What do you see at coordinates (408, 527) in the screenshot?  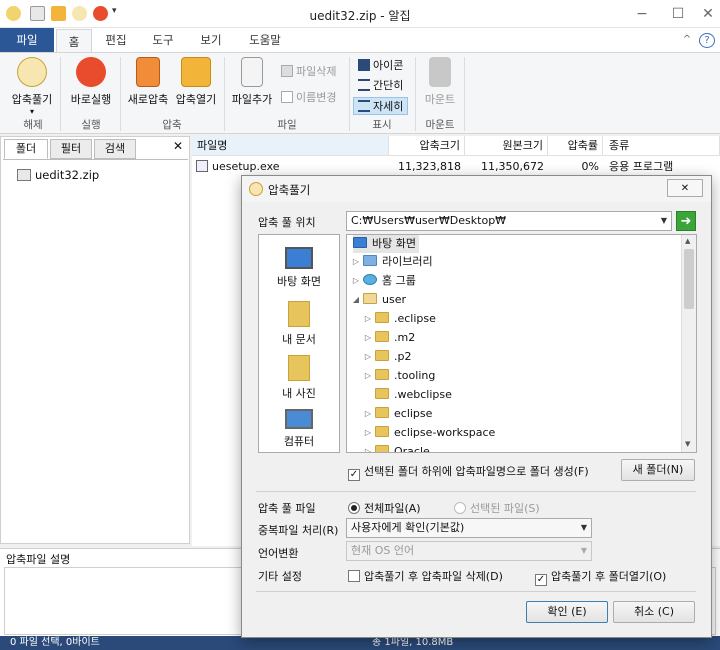 I see `duplicate-value: 사용자에게 확인(기본값)` at bounding box center [408, 527].